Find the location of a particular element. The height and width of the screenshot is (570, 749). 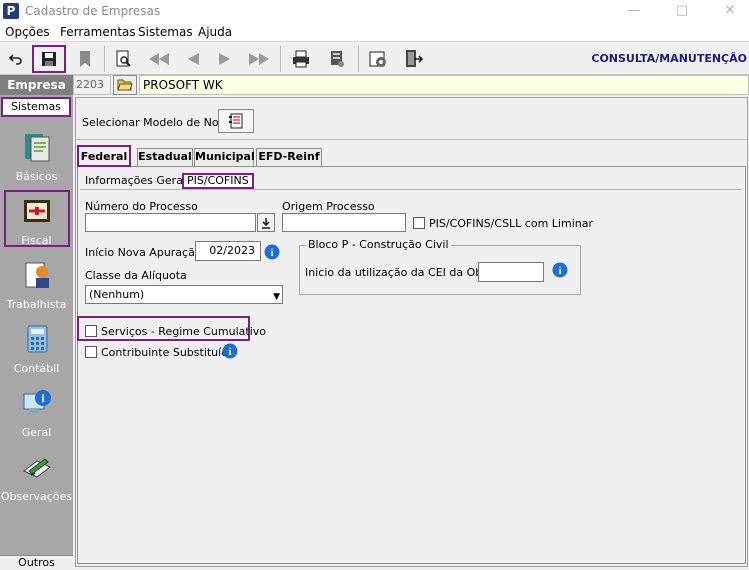

sidebar-item-geral: i Geral is located at coordinates (36, 413).